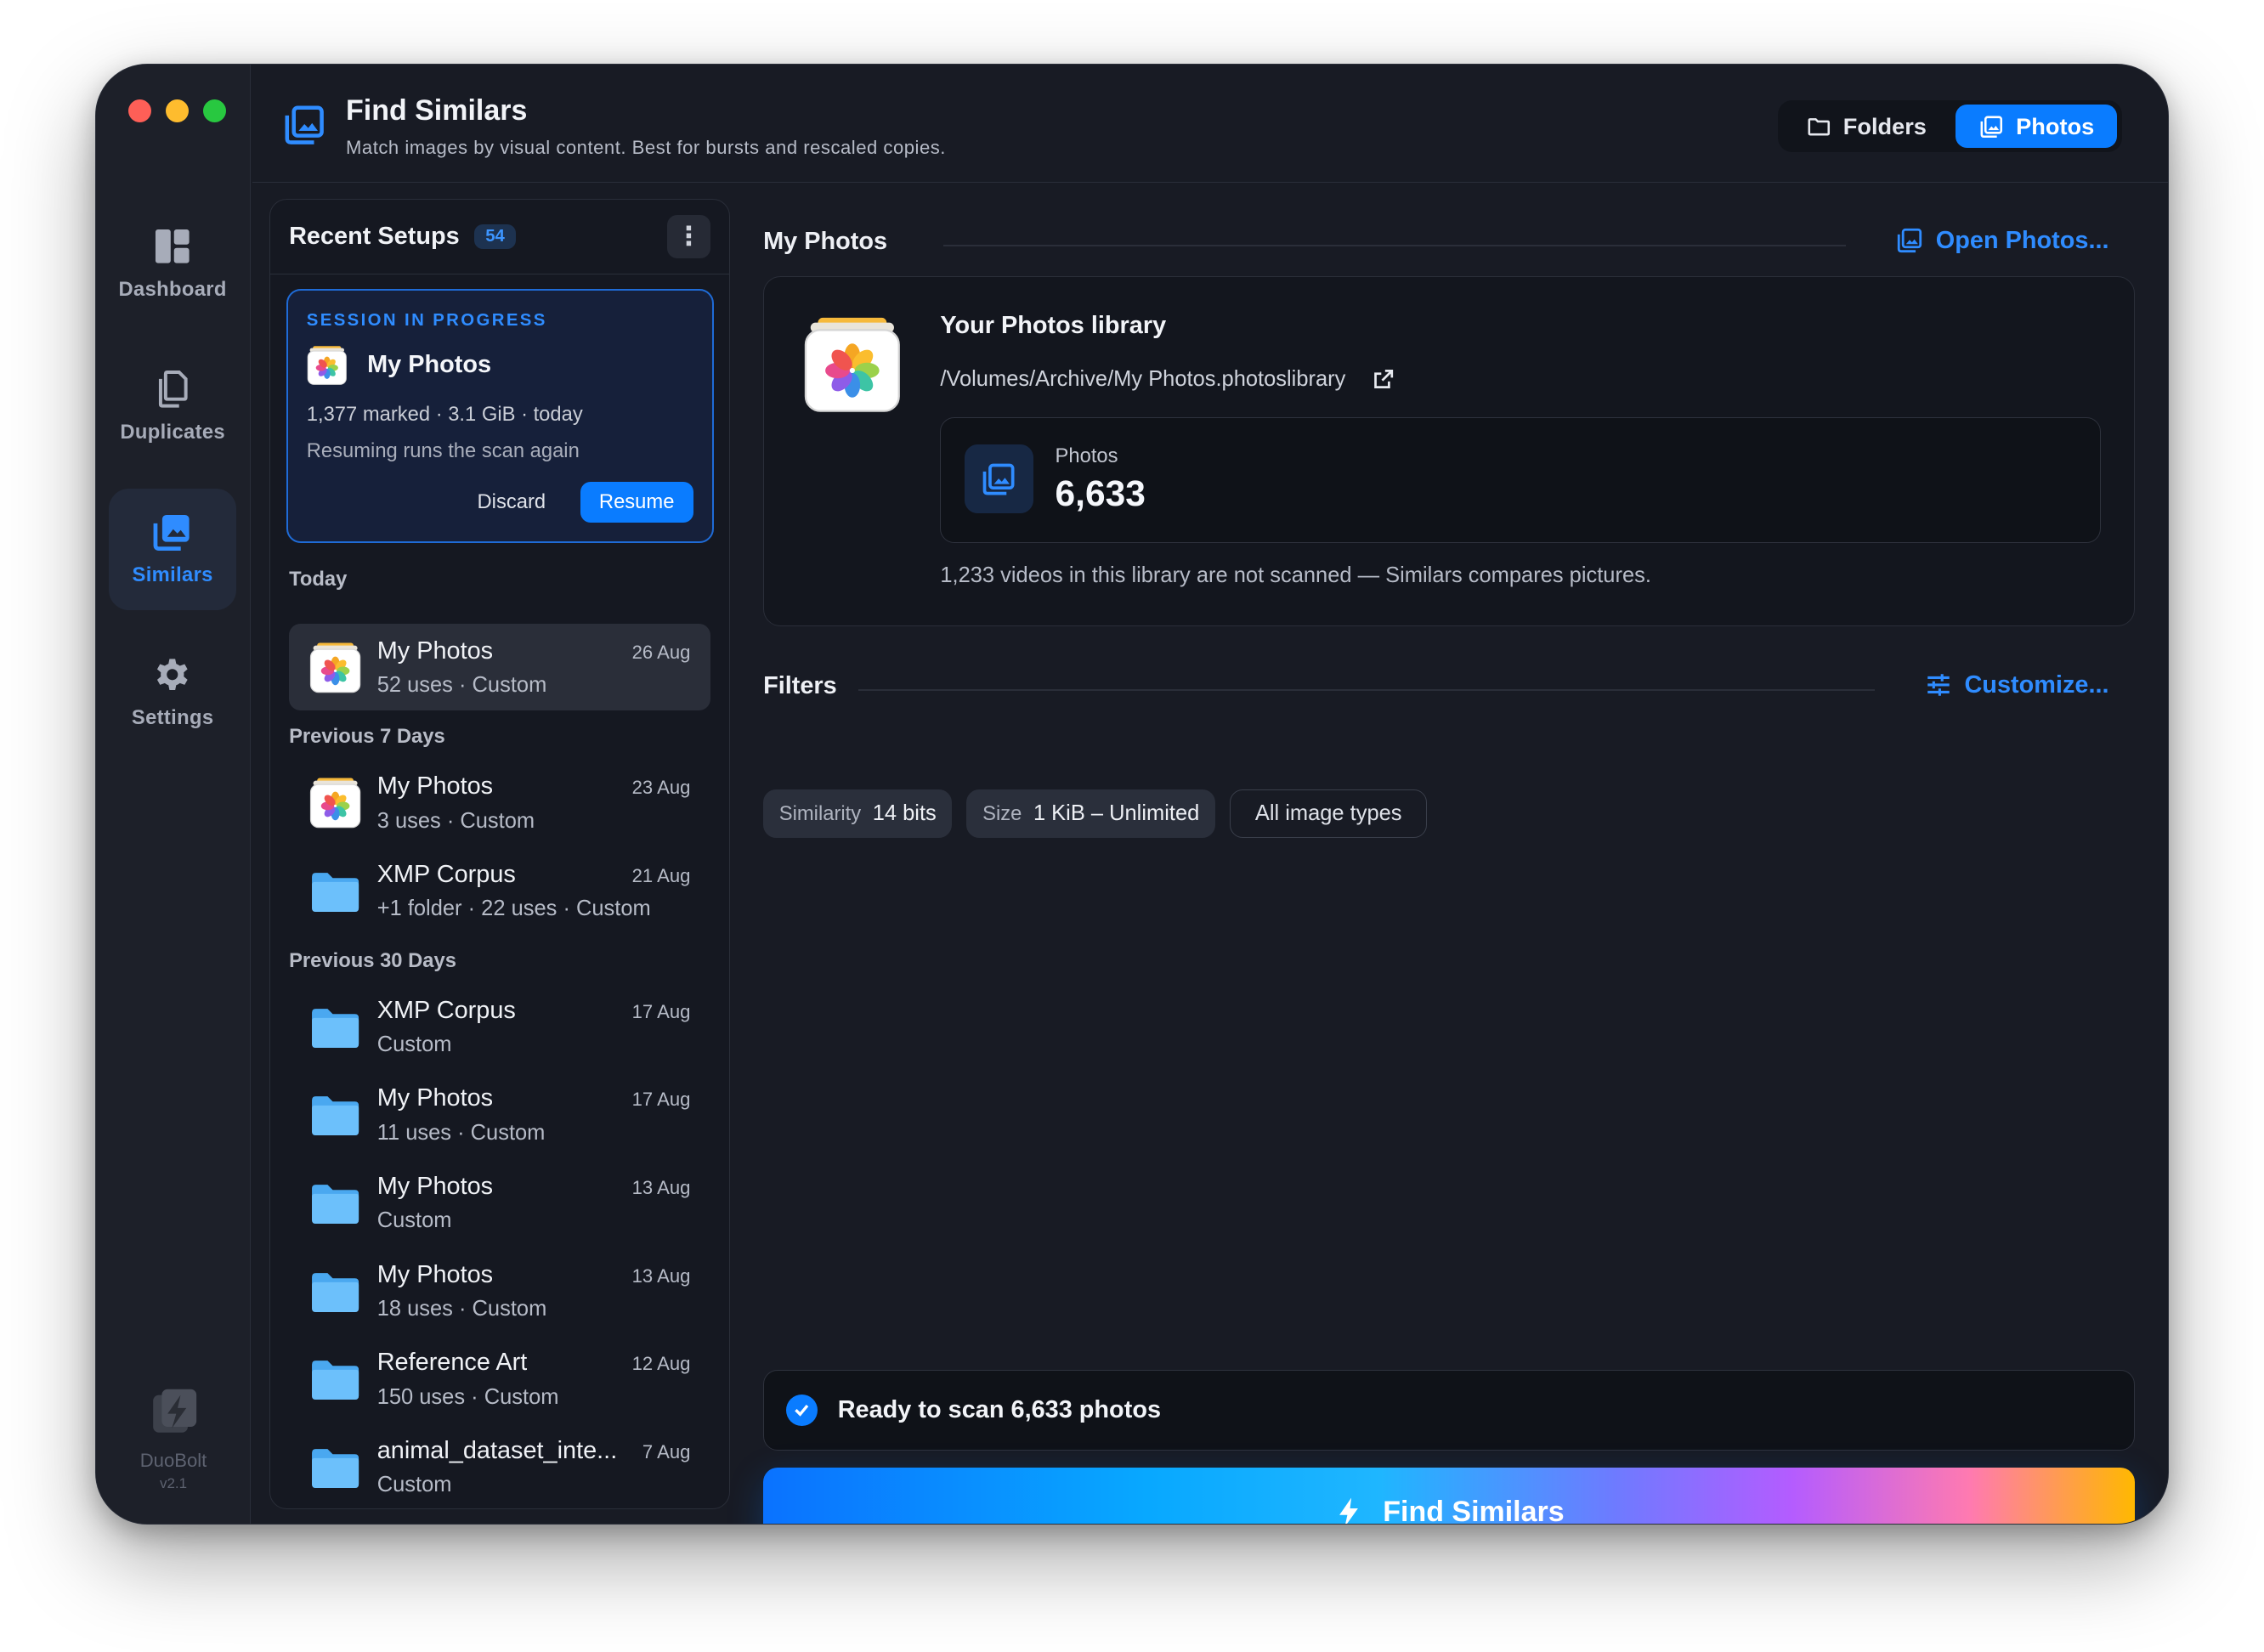 This screenshot has height=1652, width=2264. What do you see at coordinates (512, 502) in the screenshot?
I see `discard-button: Discard` at bounding box center [512, 502].